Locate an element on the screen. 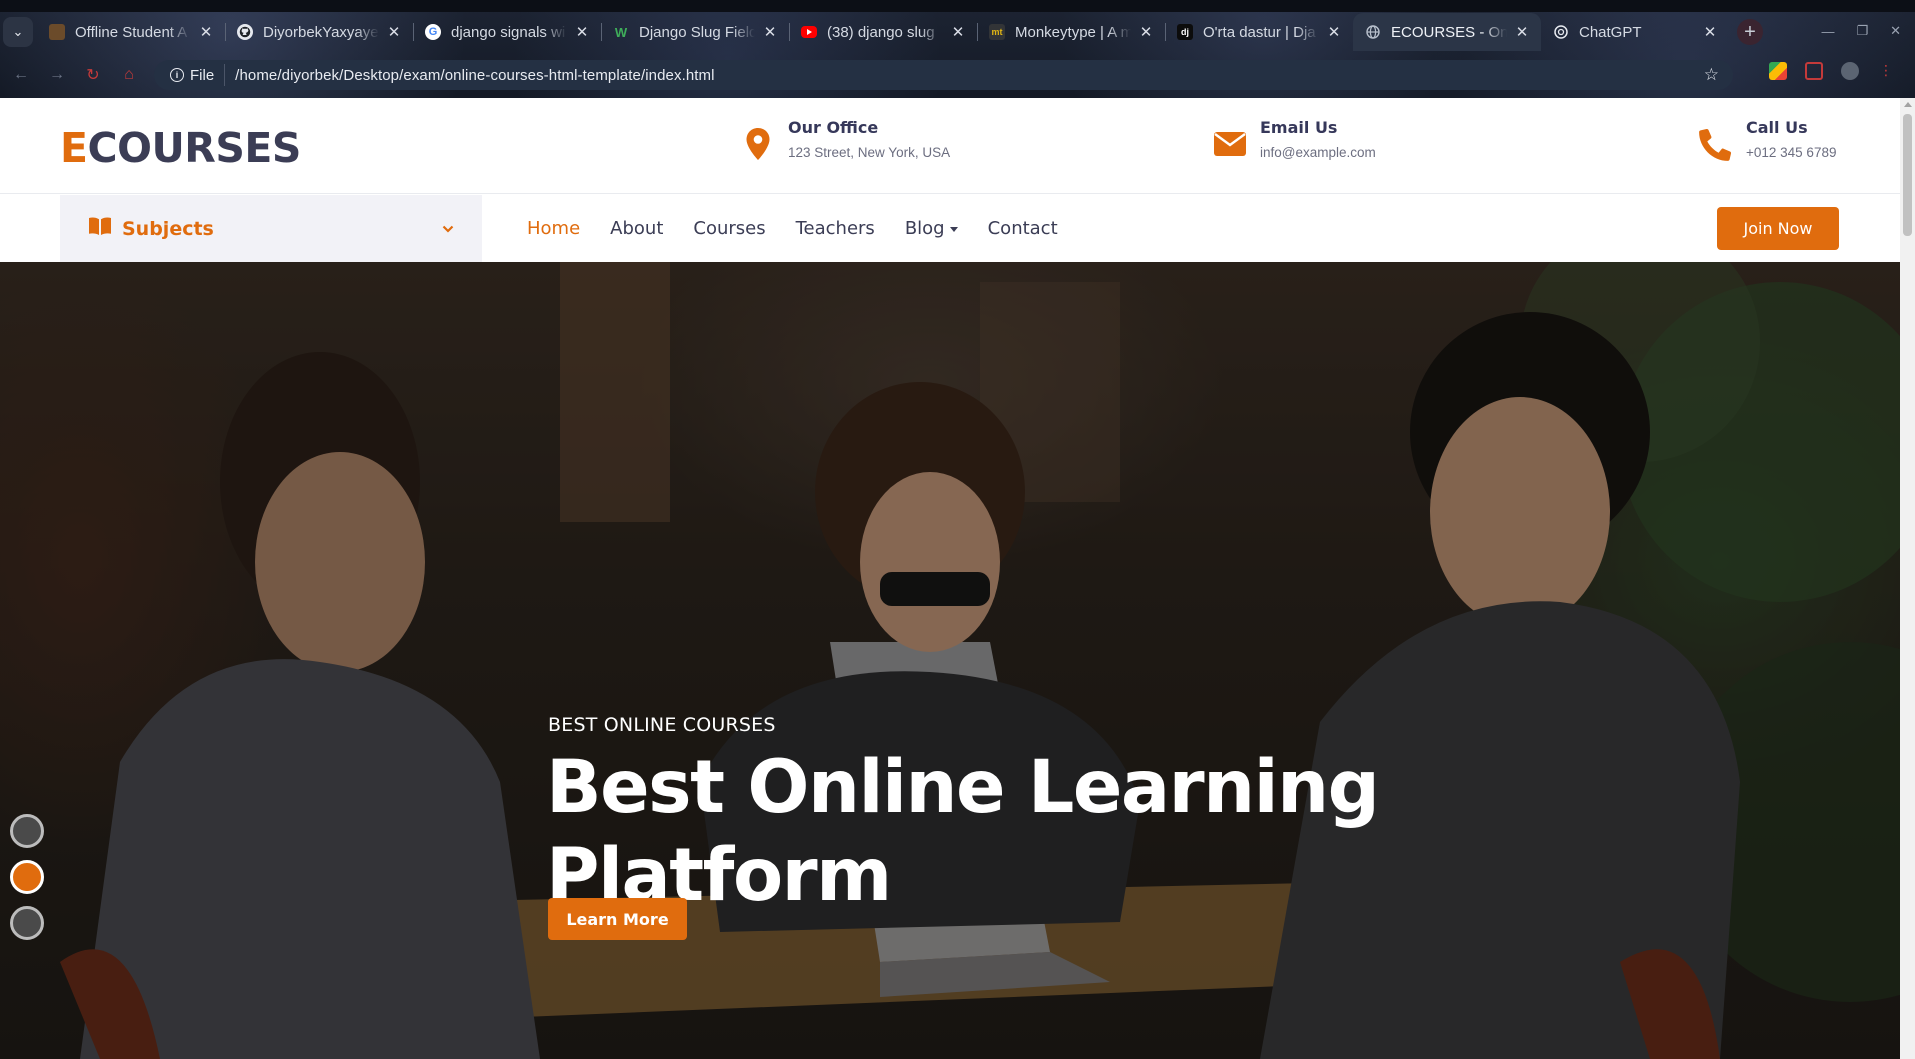 This screenshot has height=1059, width=1915. tab-favicon-icon is located at coordinates (57, 32).